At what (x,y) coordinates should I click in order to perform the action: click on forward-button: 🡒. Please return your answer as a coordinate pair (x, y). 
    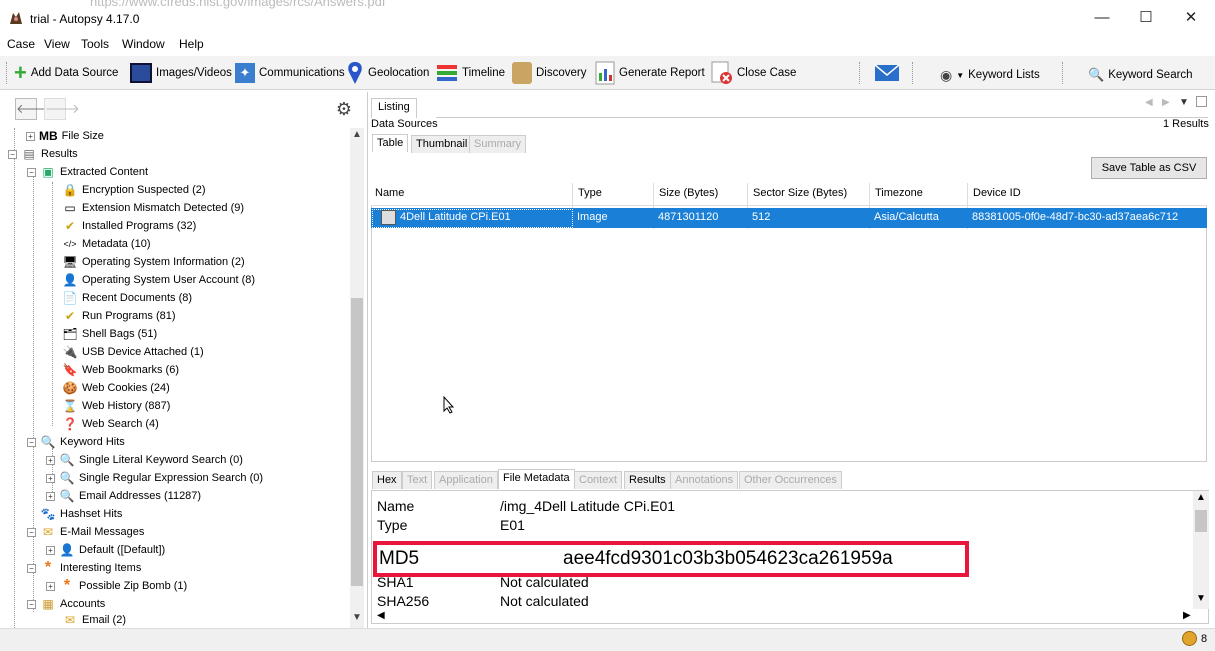
    Looking at the image, I should click on (62, 109).